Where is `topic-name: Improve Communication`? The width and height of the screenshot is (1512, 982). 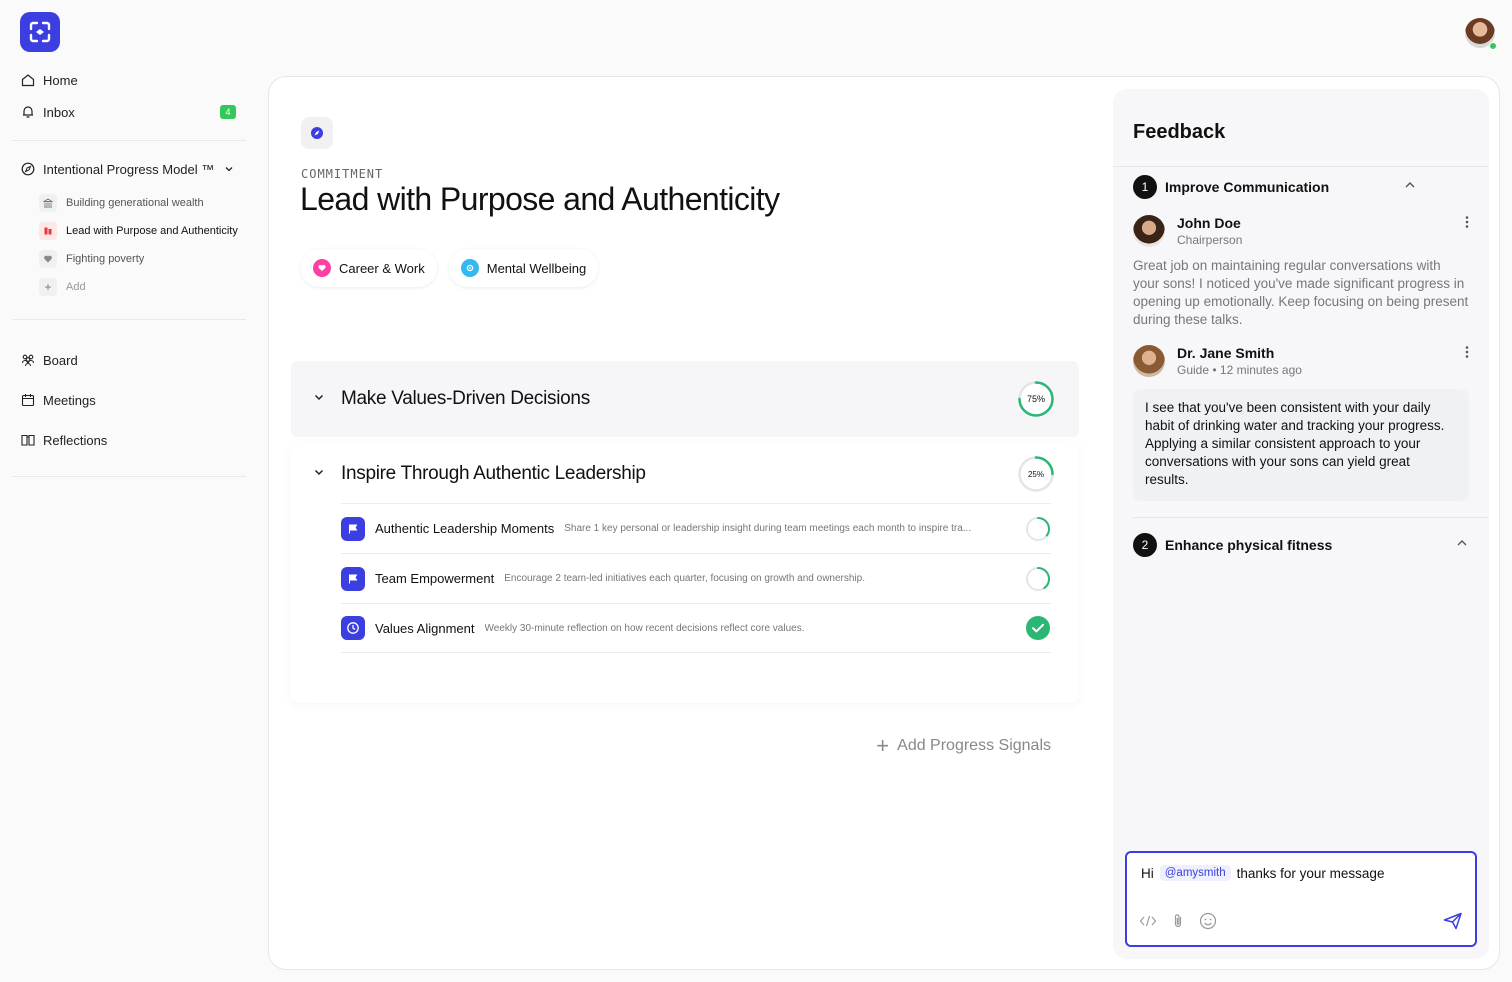 topic-name: Improve Communication is located at coordinates (1247, 187).